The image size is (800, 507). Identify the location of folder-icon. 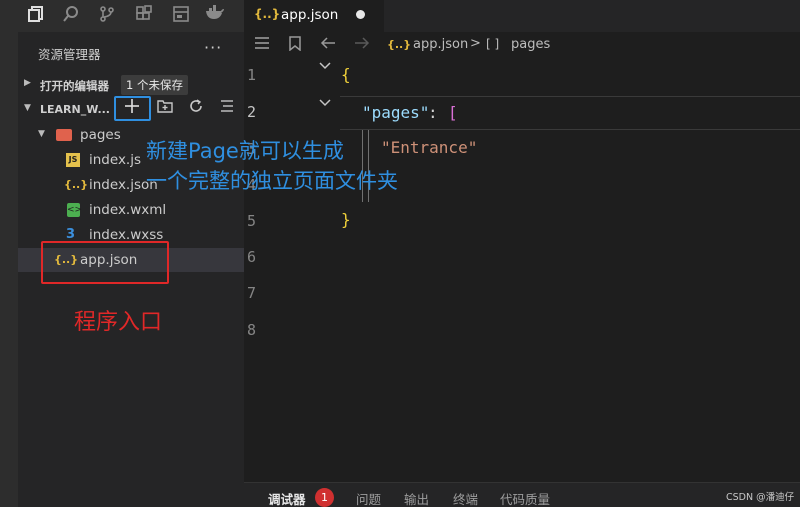
(64, 135).